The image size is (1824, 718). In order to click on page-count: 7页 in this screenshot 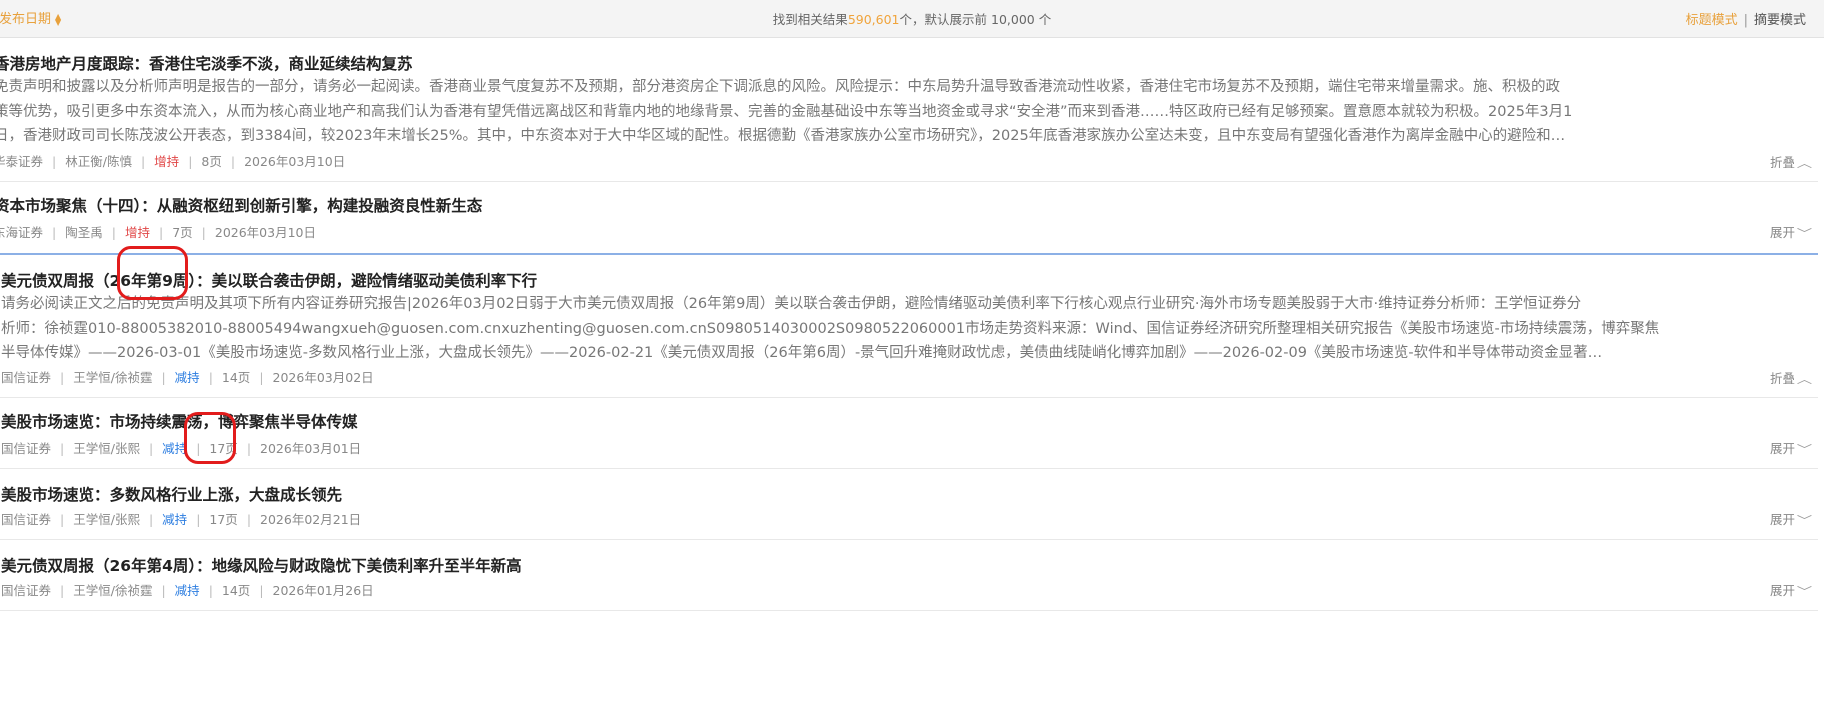, I will do `click(182, 232)`.